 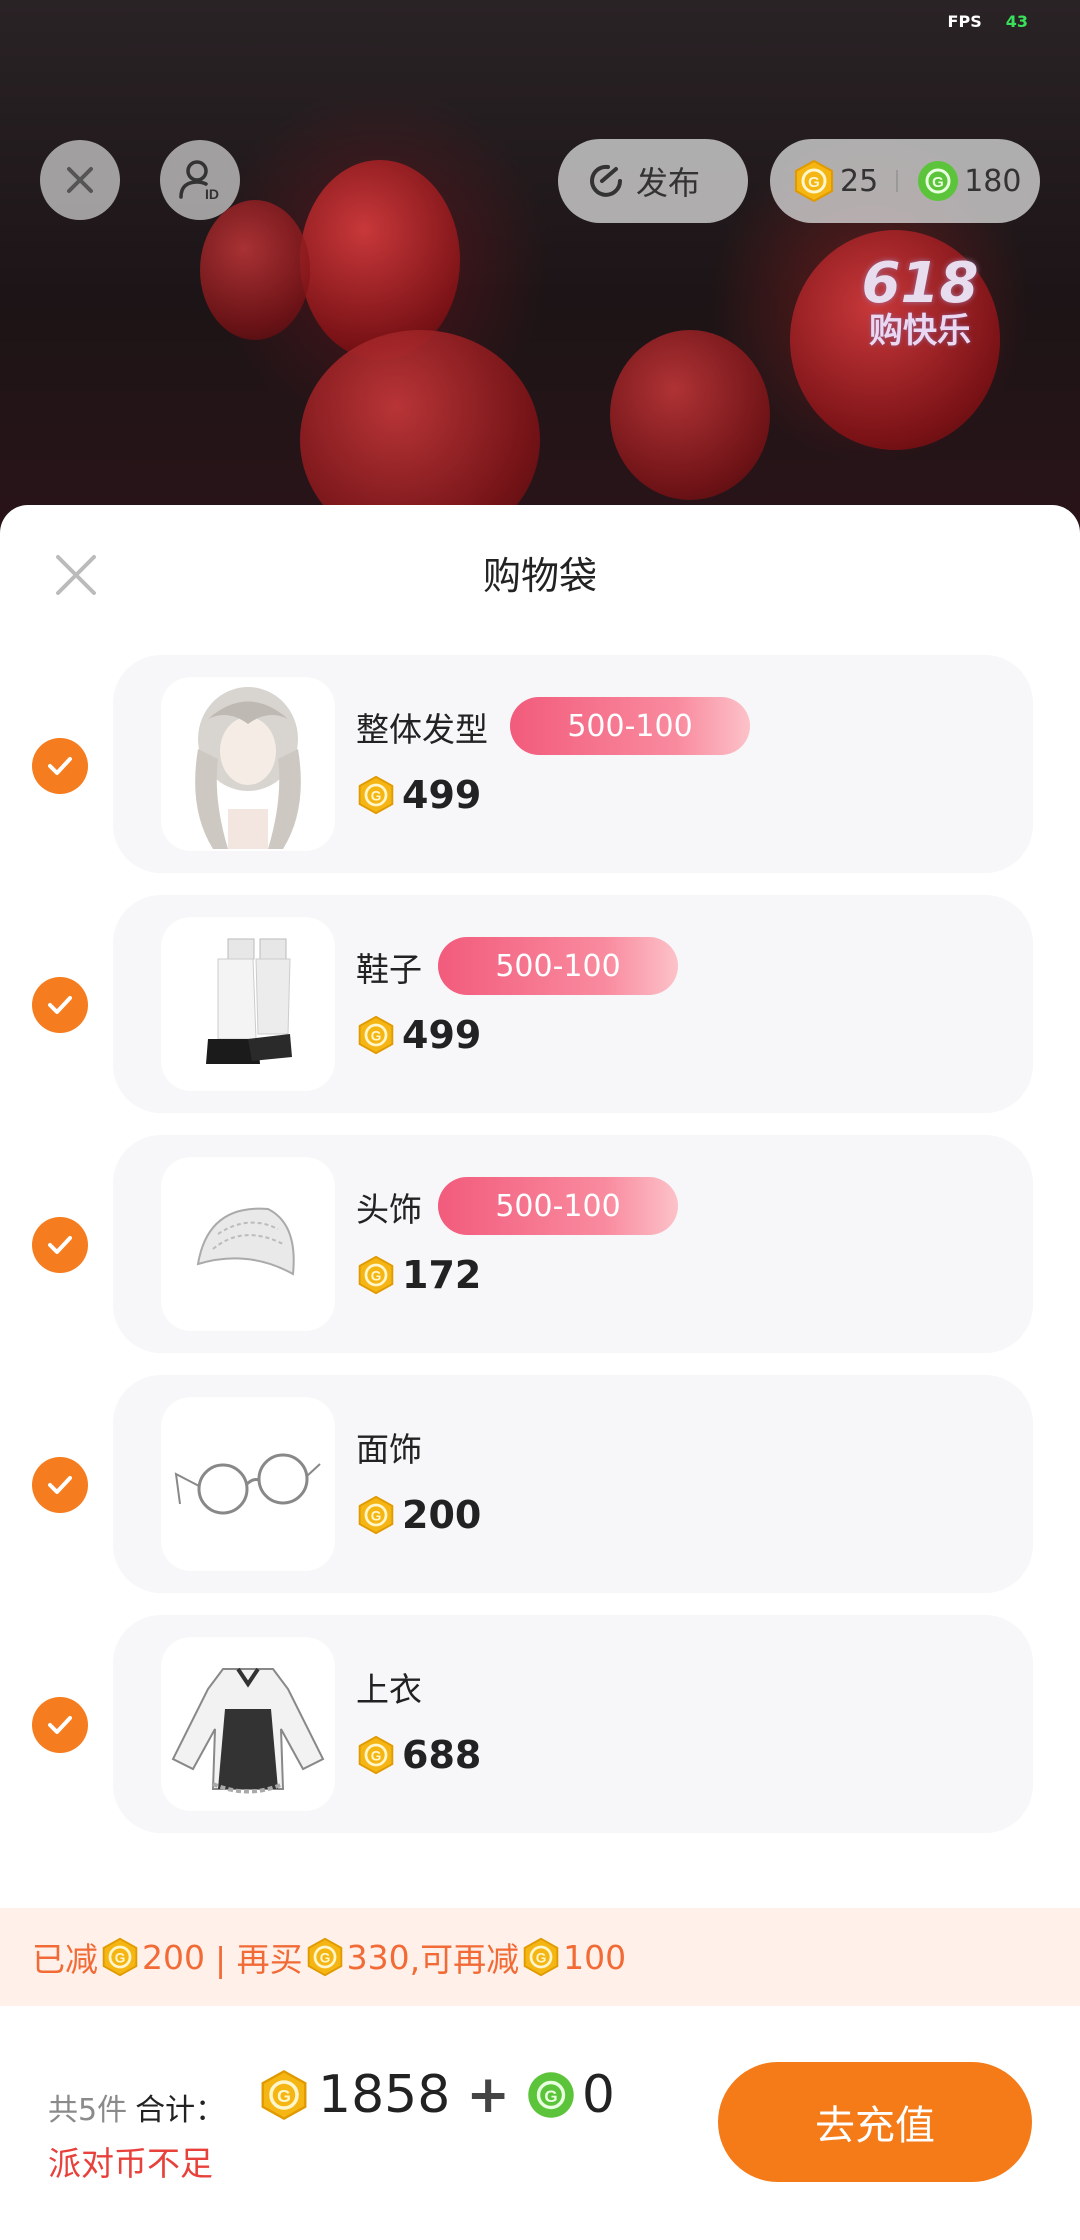 What do you see at coordinates (180, 2110) in the screenshot?
I see `total-label: 合计：` at bounding box center [180, 2110].